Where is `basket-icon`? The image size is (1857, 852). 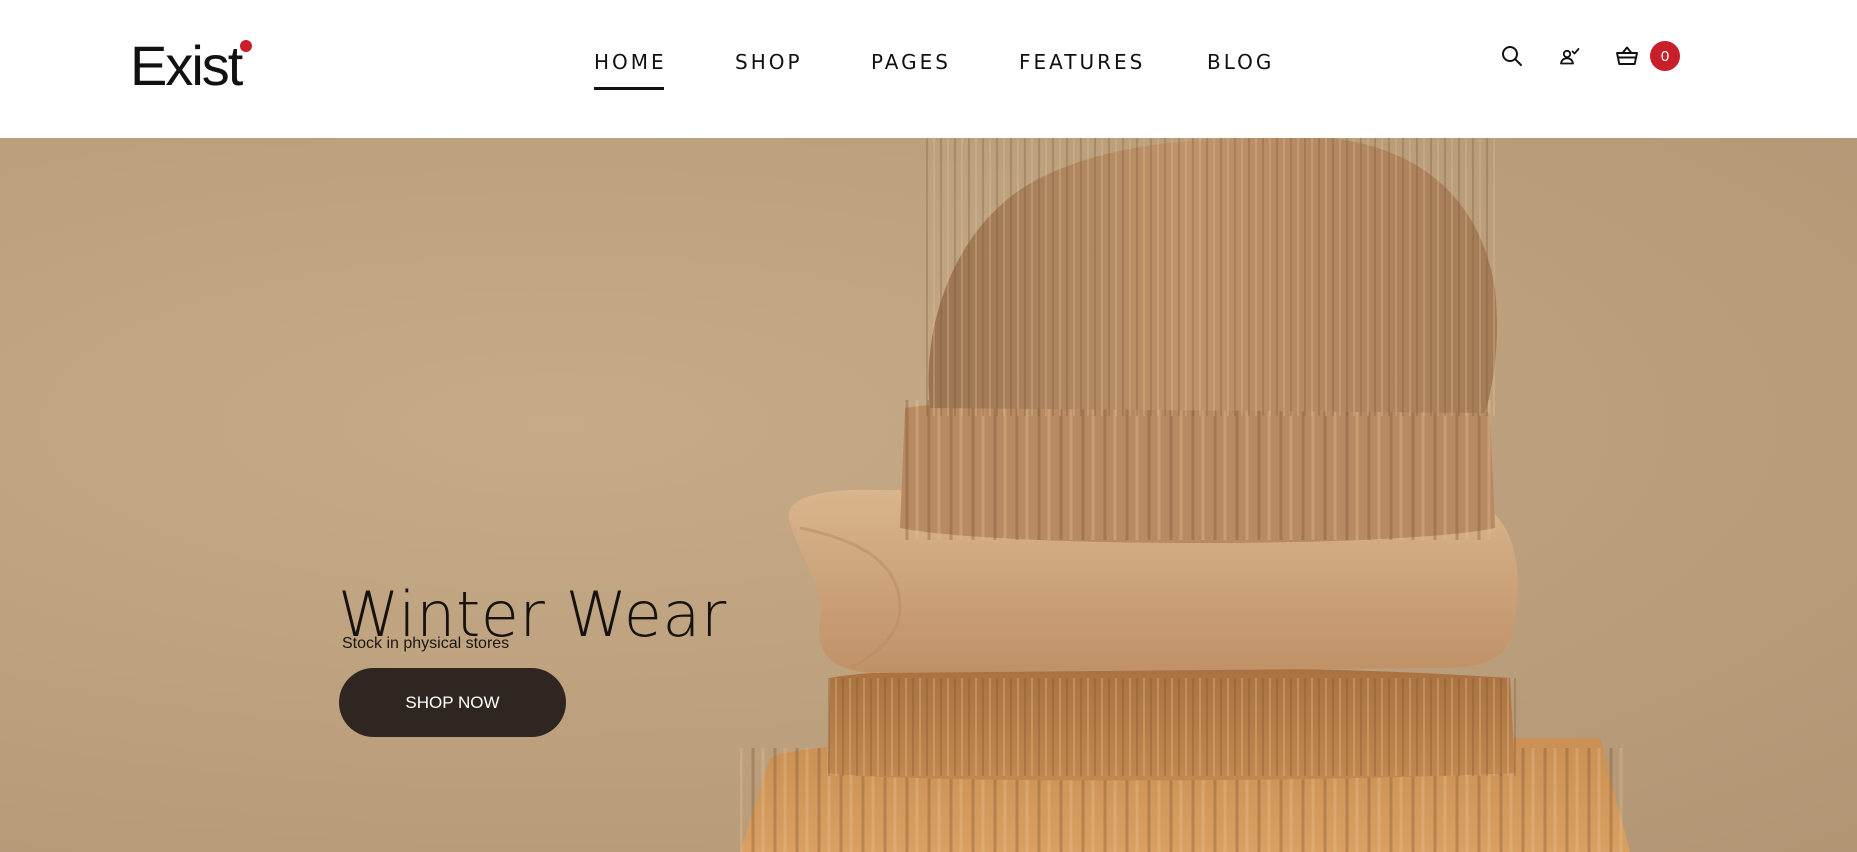 basket-icon is located at coordinates (1627, 56).